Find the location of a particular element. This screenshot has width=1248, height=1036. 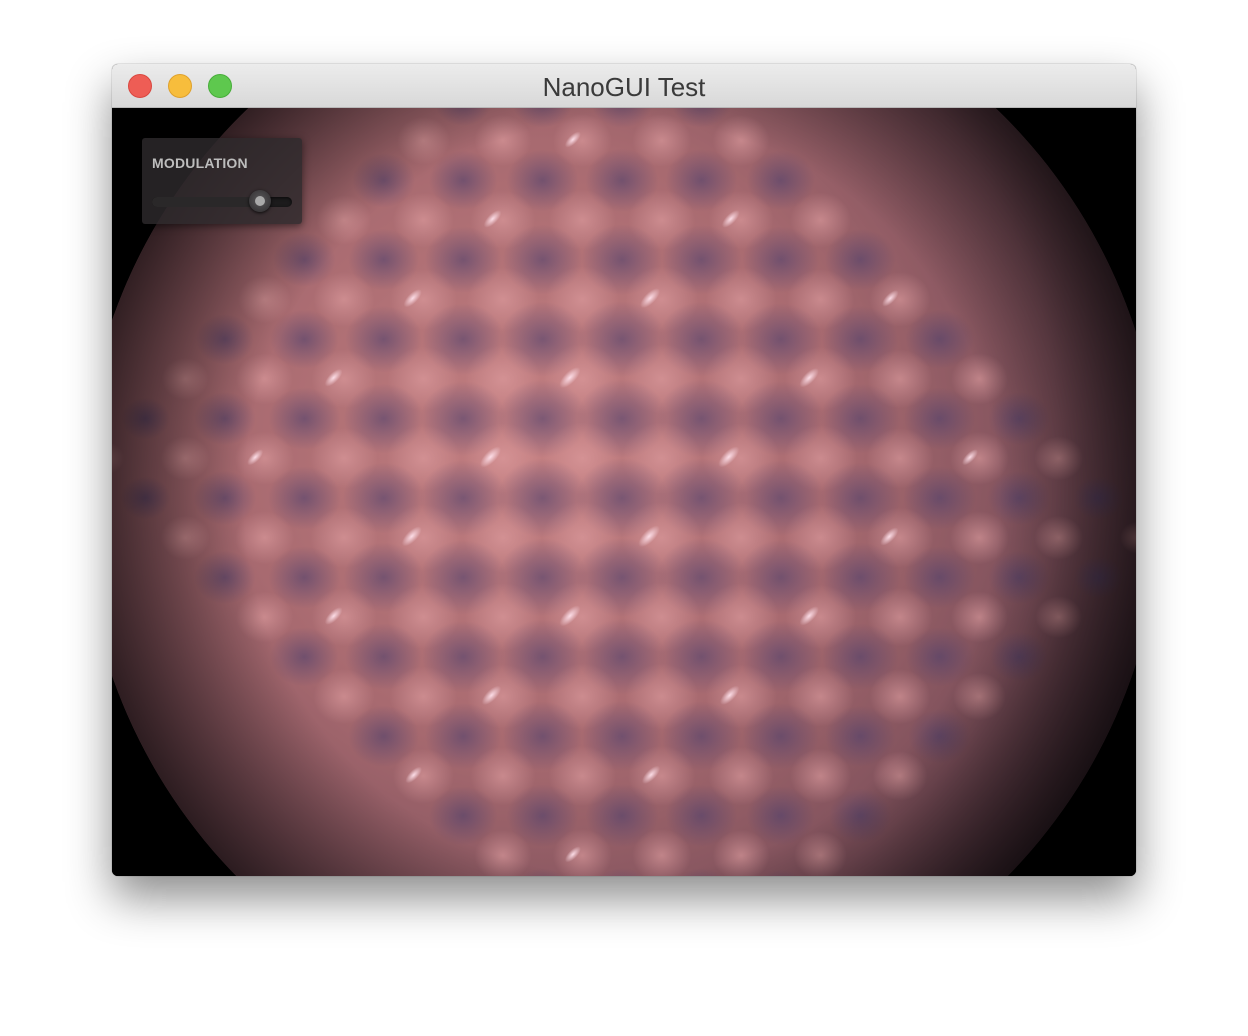

window-title: NanoGUI Test is located at coordinates (624, 87).